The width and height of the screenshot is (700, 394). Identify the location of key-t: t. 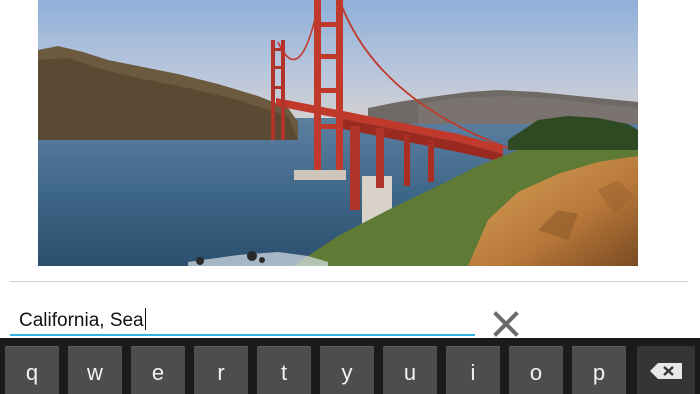
(284, 370).